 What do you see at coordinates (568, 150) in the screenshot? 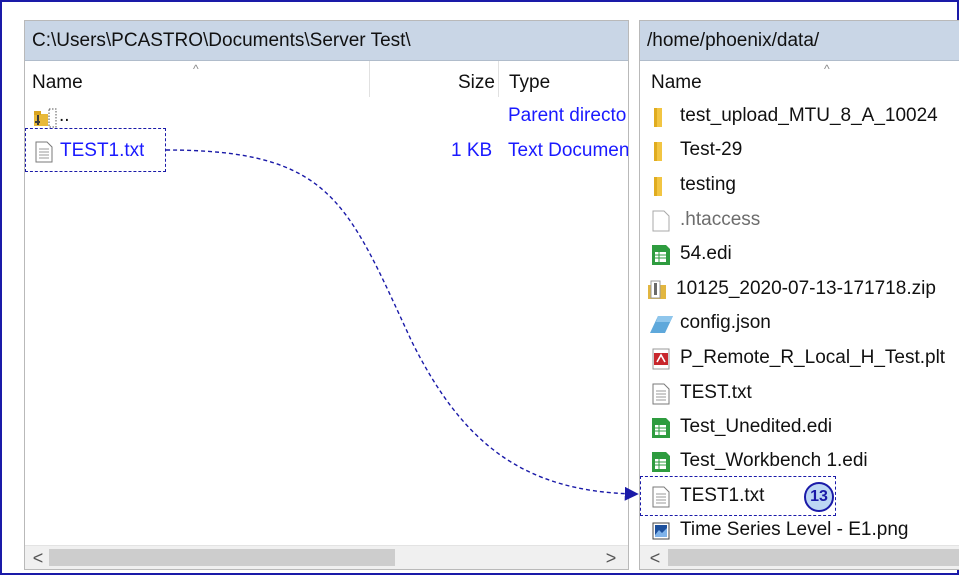
I see `file-type: Text Documen` at bounding box center [568, 150].